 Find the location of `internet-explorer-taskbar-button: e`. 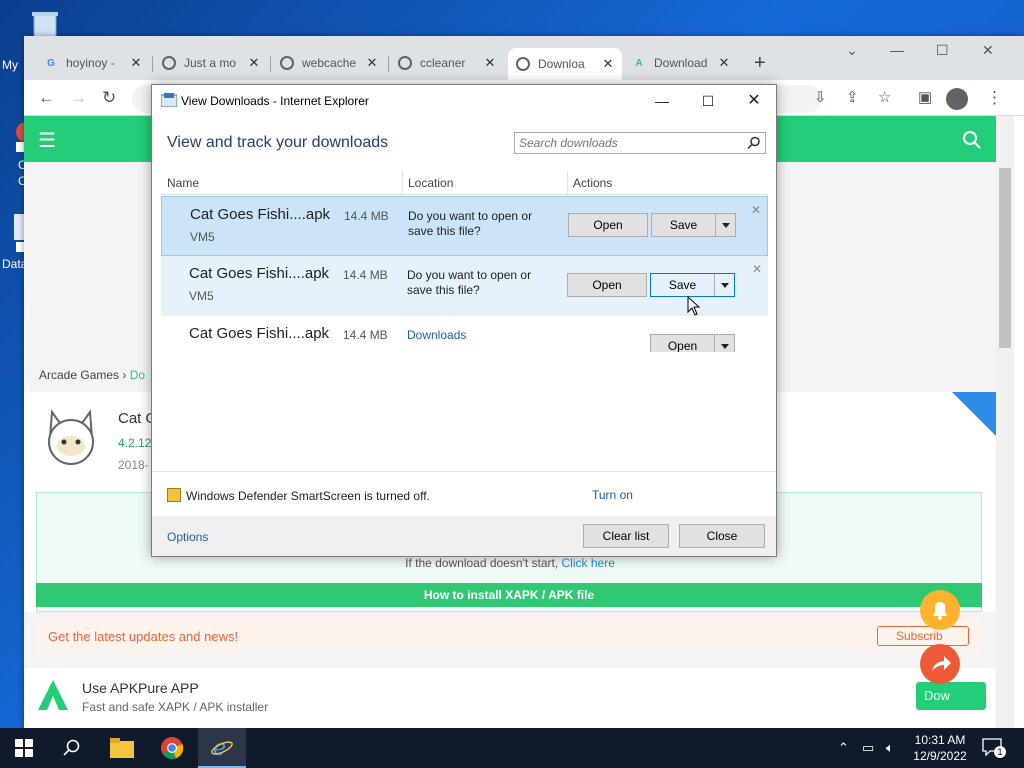

internet-explorer-taskbar-button: e is located at coordinates (222, 748).